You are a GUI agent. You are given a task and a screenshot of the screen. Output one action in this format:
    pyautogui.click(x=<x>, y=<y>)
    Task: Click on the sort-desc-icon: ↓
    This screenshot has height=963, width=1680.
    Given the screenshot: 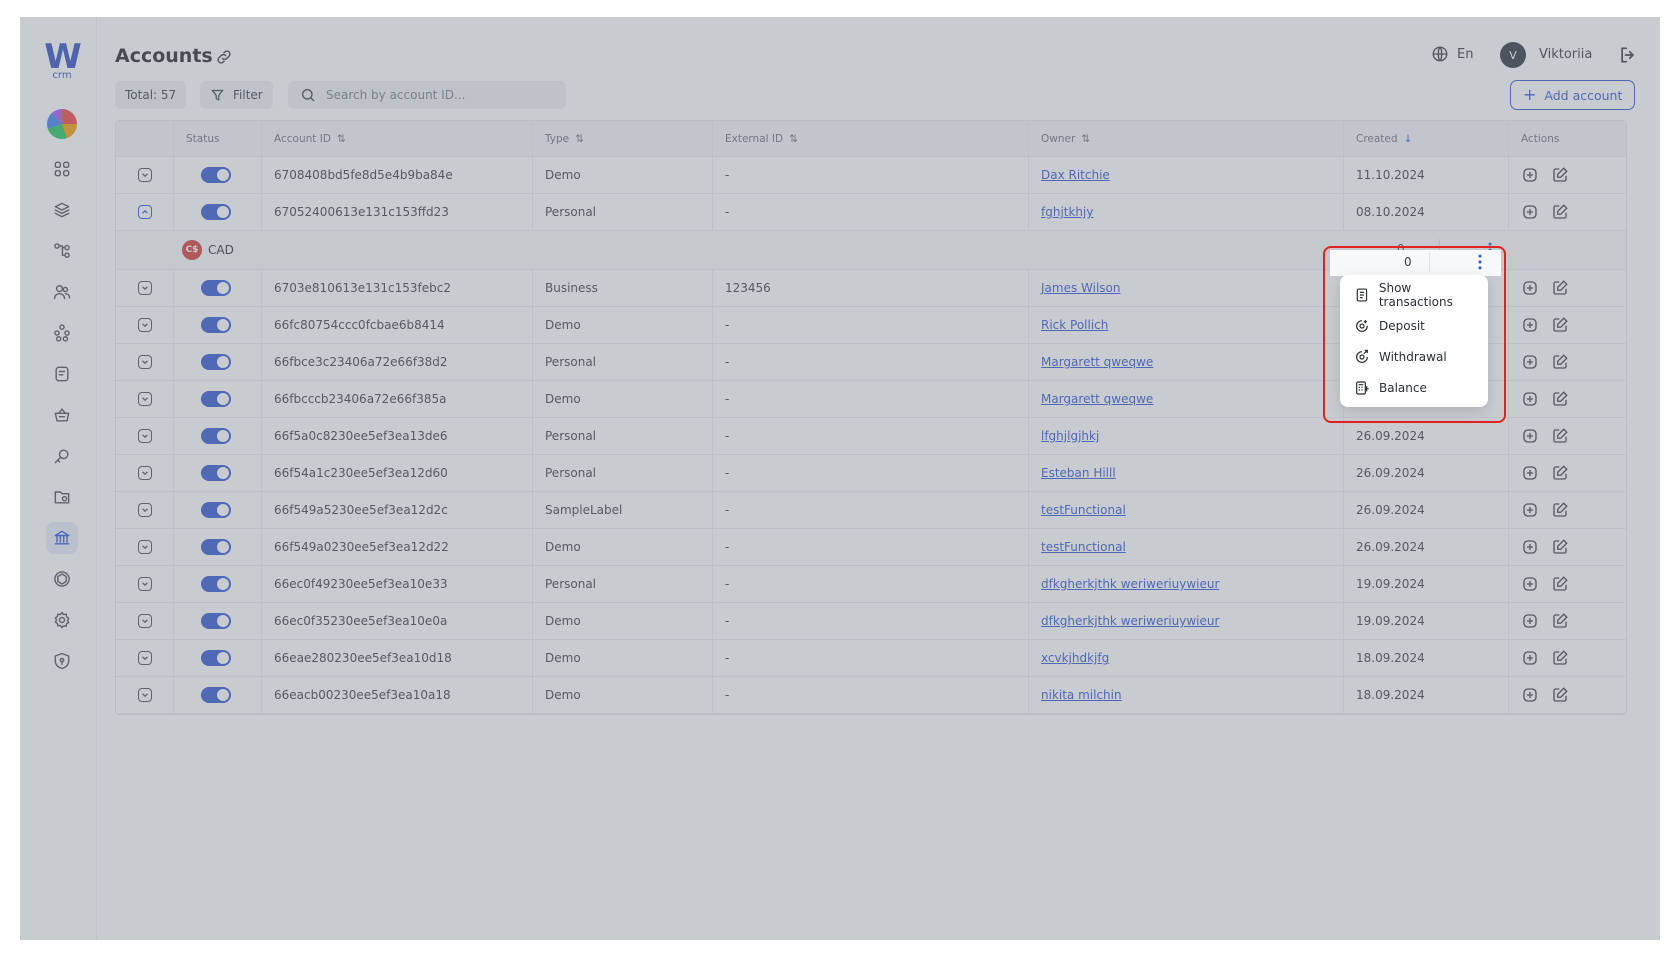 What is the action you would take?
    pyautogui.click(x=1408, y=139)
    